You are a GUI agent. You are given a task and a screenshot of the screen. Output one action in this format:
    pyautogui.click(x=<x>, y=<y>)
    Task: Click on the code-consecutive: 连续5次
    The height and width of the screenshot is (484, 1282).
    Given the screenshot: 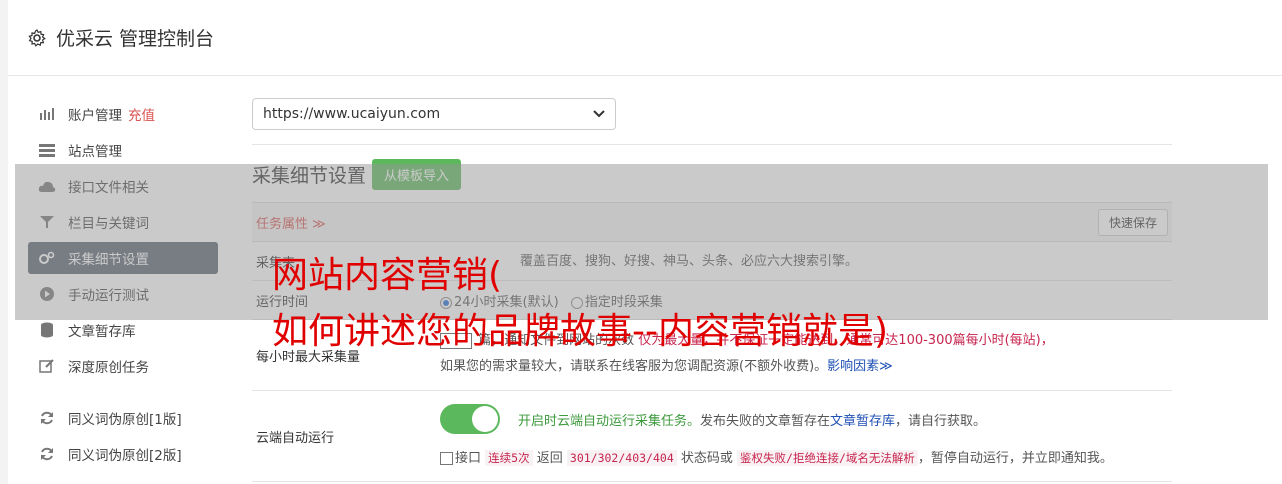 What is the action you would take?
    pyautogui.click(x=509, y=458)
    